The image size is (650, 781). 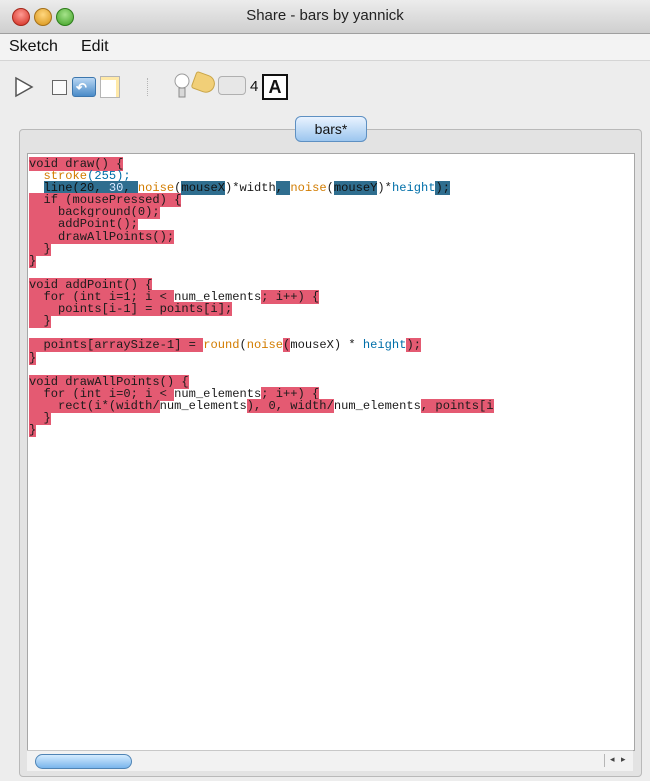 I want to click on bulb-icon, so click(x=182, y=87).